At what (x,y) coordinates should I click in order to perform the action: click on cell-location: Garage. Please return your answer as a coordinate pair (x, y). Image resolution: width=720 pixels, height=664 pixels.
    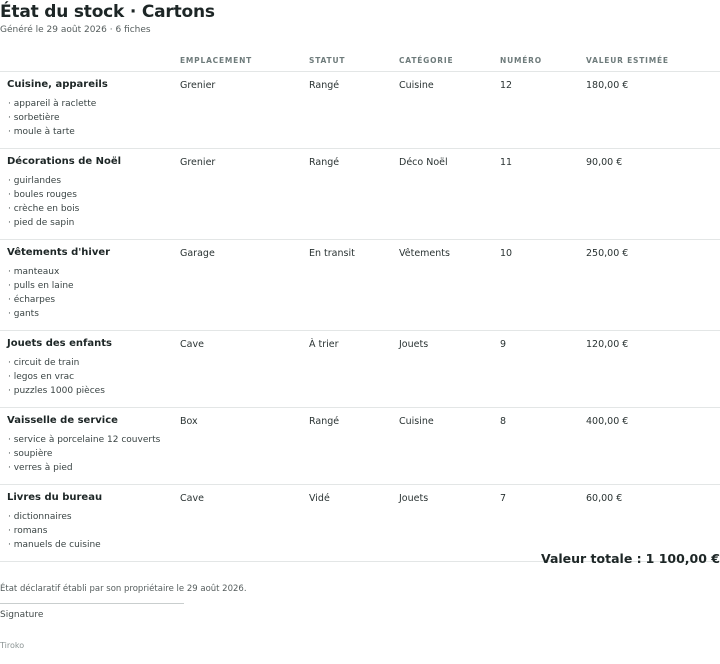
    Looking at the image, I should click on (197, 253).